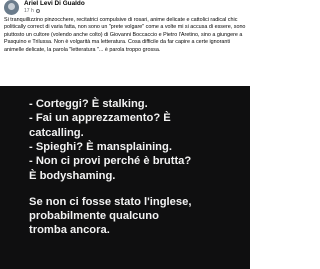  Describe the element at coordinates (125, 7) in the screenshot. I see `post-header: Ariel Levi Di Gualdo 17 h` at that location.